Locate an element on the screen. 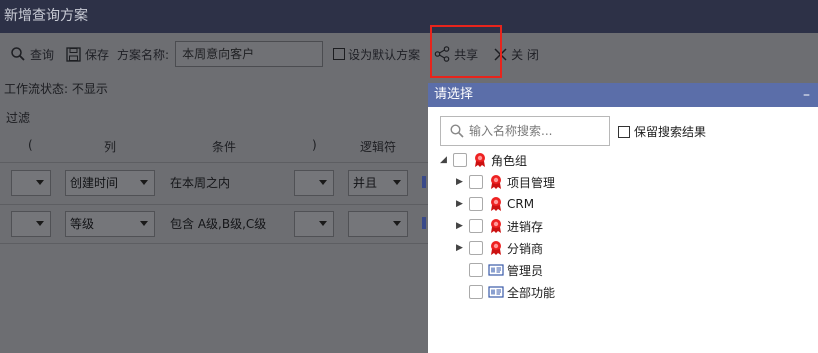 The image size is (818, 353). search-input is located at coordinates (534, 131).